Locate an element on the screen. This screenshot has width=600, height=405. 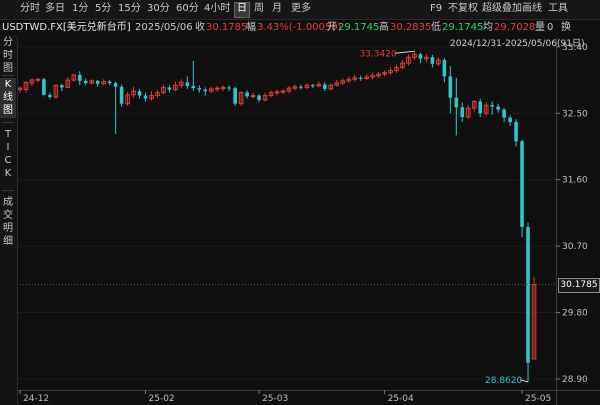
x-tick-label: 24-12 is located at coordinates (36, 399).